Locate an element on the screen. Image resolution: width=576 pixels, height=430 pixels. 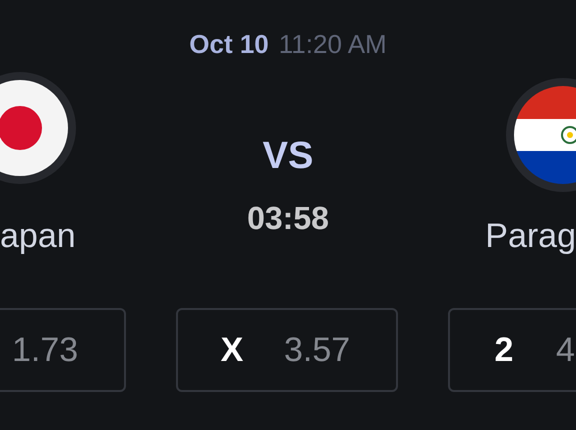
match-date: Oct 10 is located at coordinates (229, 44).